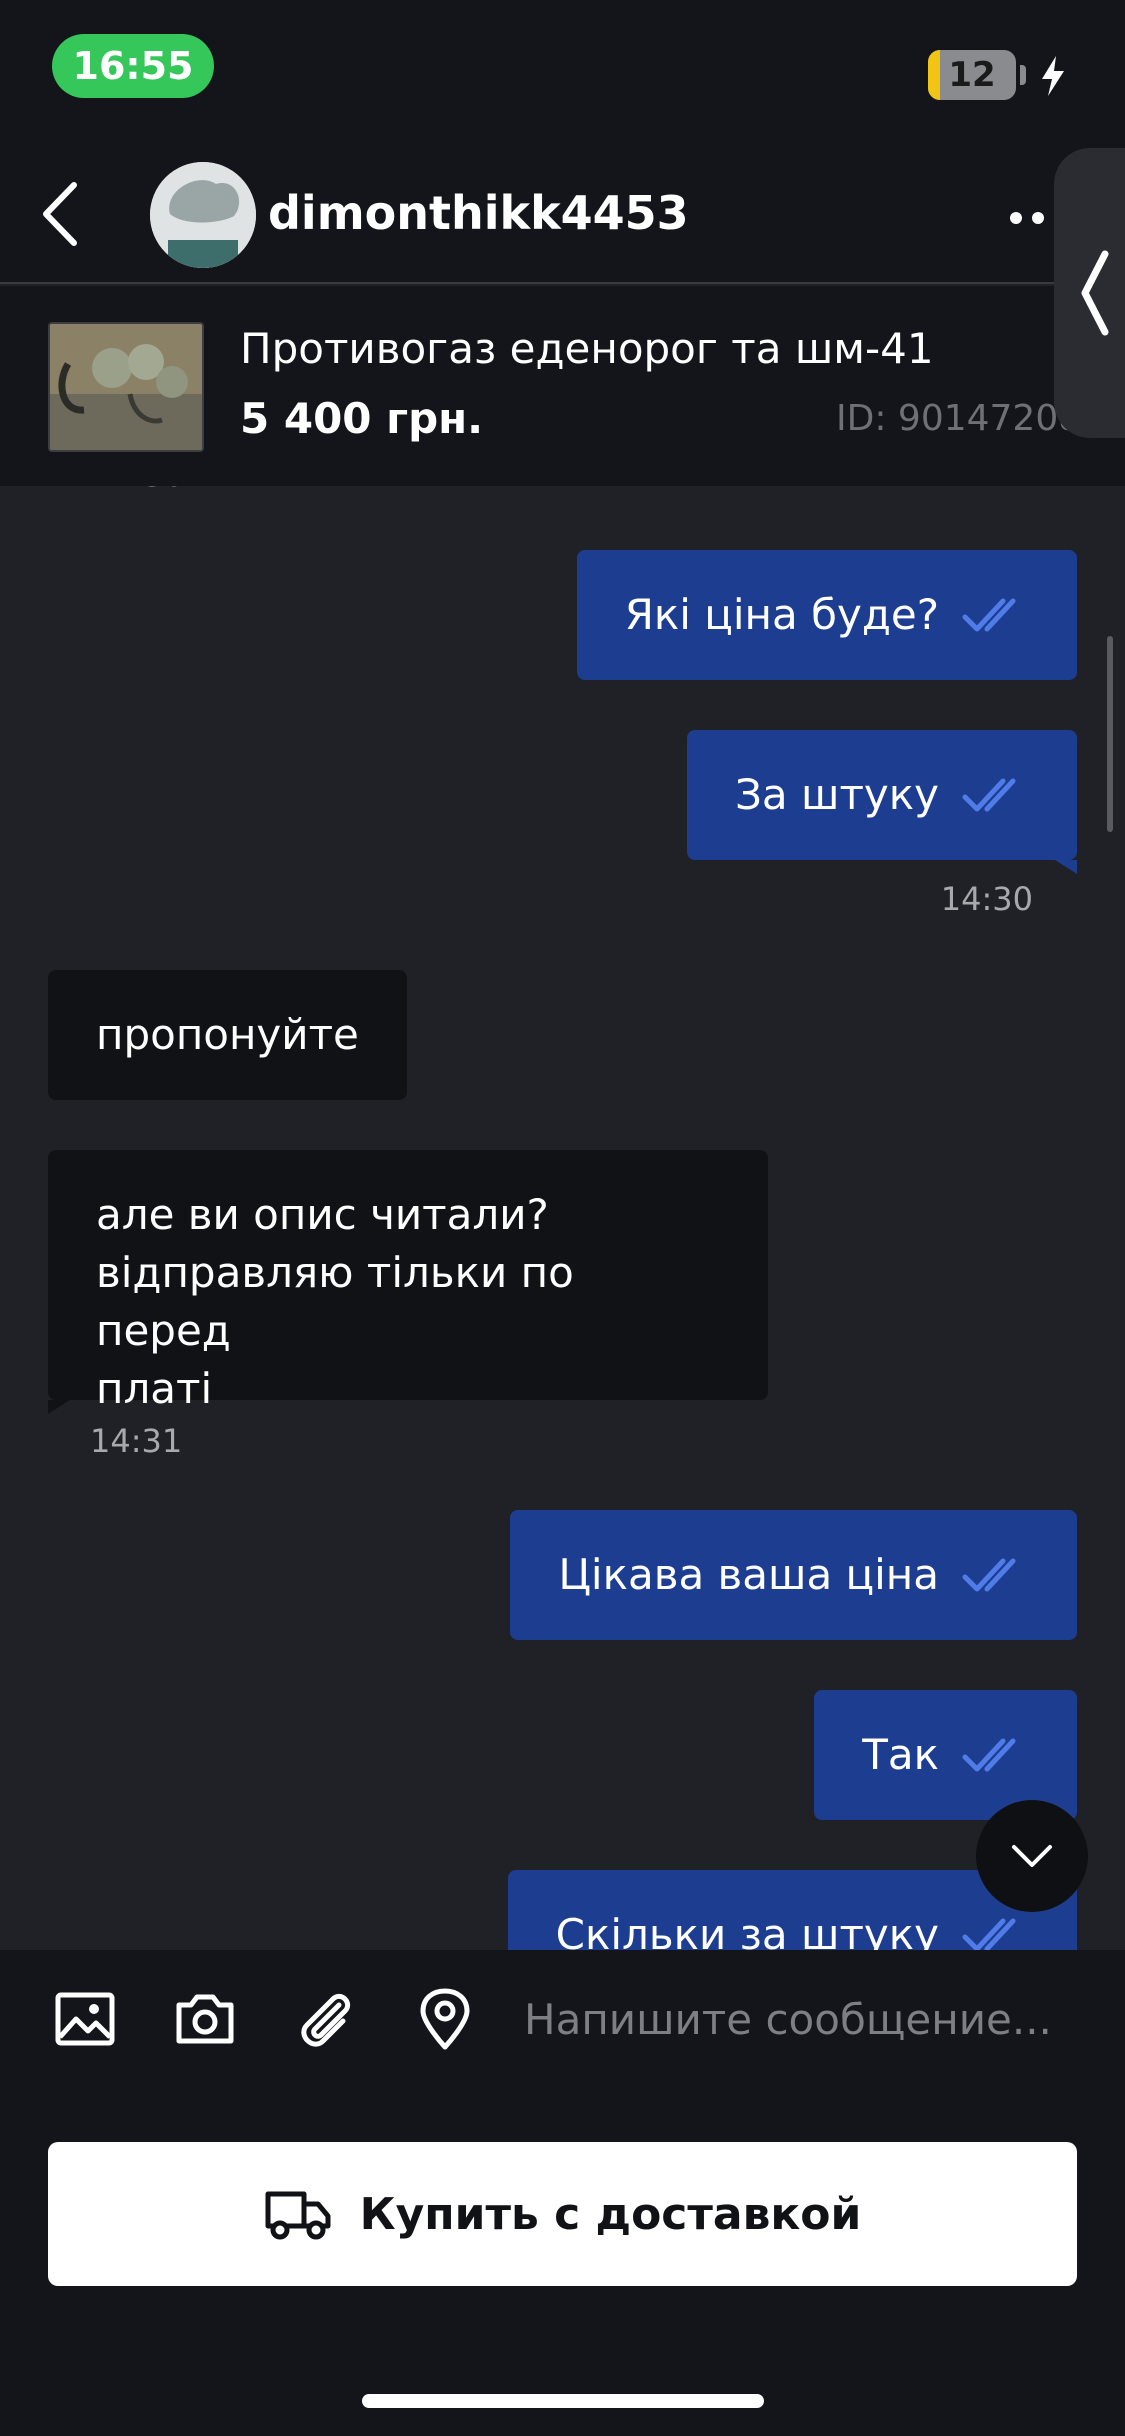 The image size is (1125, 2436). I want to click on bolt-icon, so click(1053, 76).